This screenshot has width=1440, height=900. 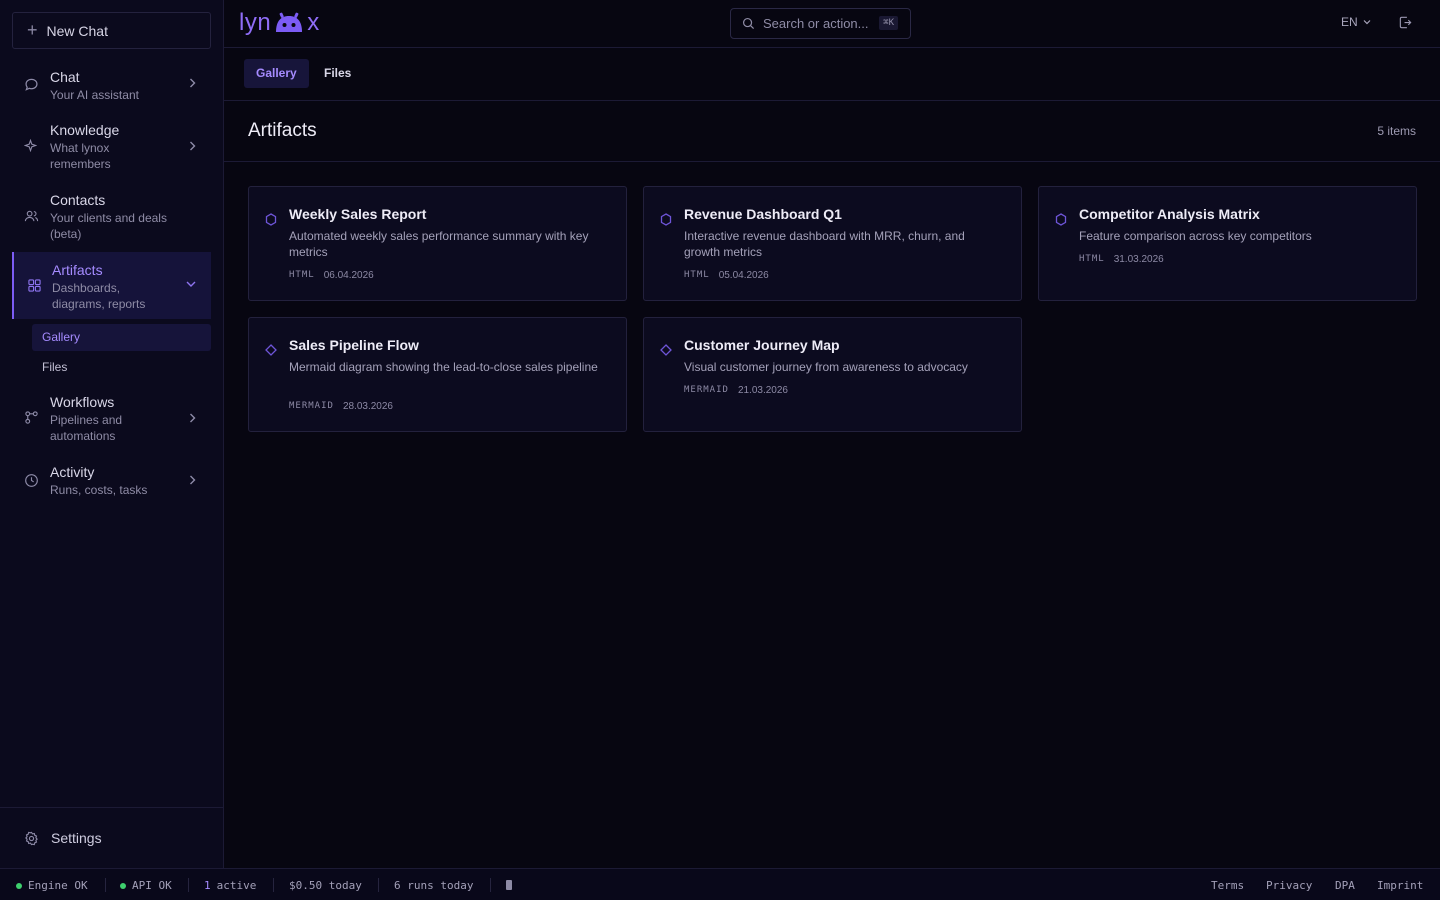 I want to click on artifact-date: 05.04.2026, so click(x=743, y=275).